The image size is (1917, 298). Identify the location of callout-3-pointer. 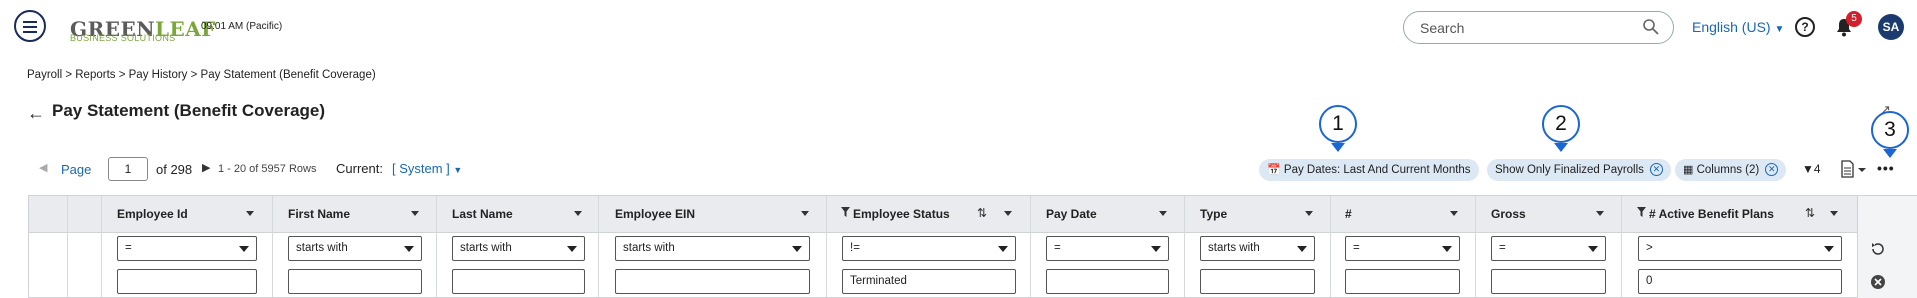
(1890, 153).